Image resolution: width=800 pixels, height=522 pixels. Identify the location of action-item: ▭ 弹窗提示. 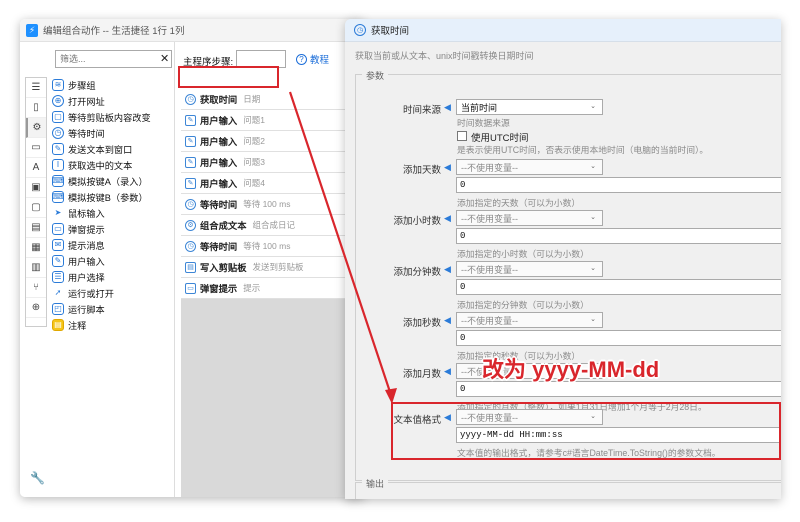
(112, 229).